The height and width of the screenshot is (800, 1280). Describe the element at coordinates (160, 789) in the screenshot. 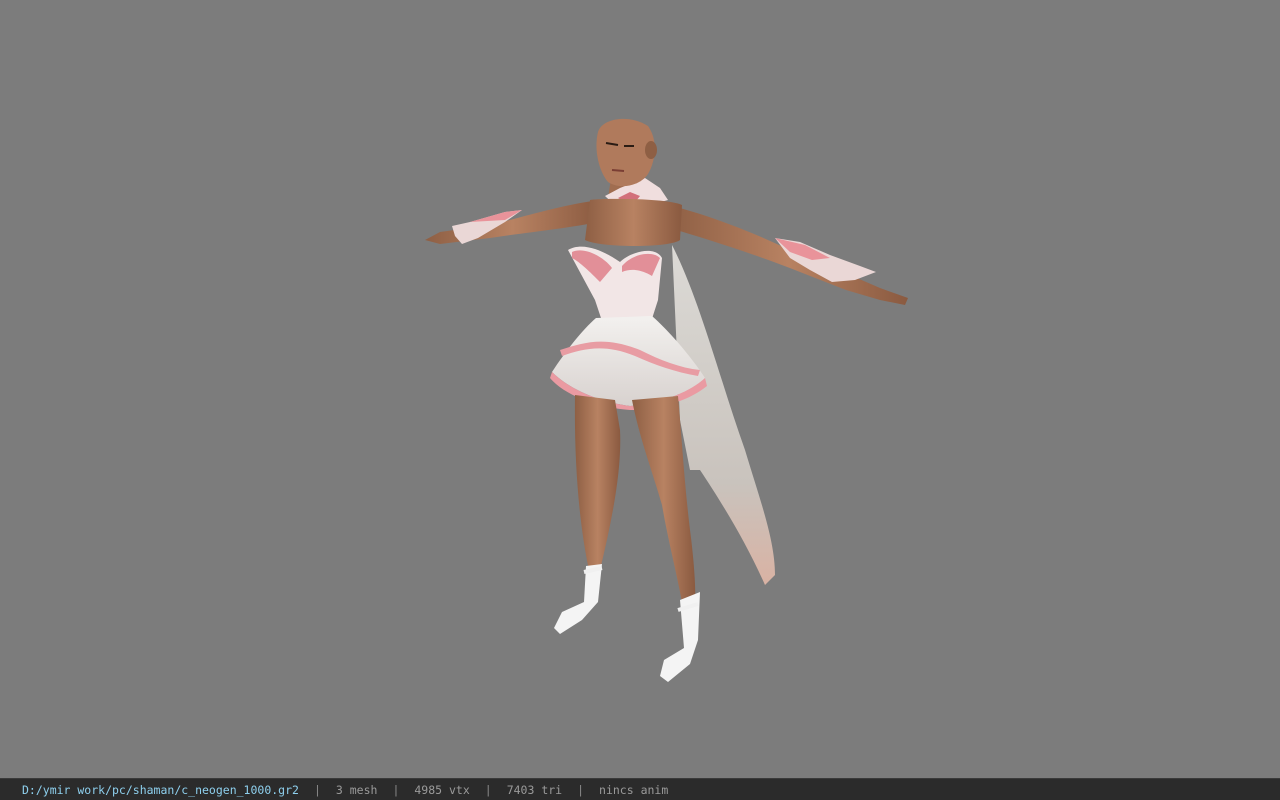

I see `file-path: D:/ymir work/pc/shaman/c_neogen_1000.gr2` at that location.